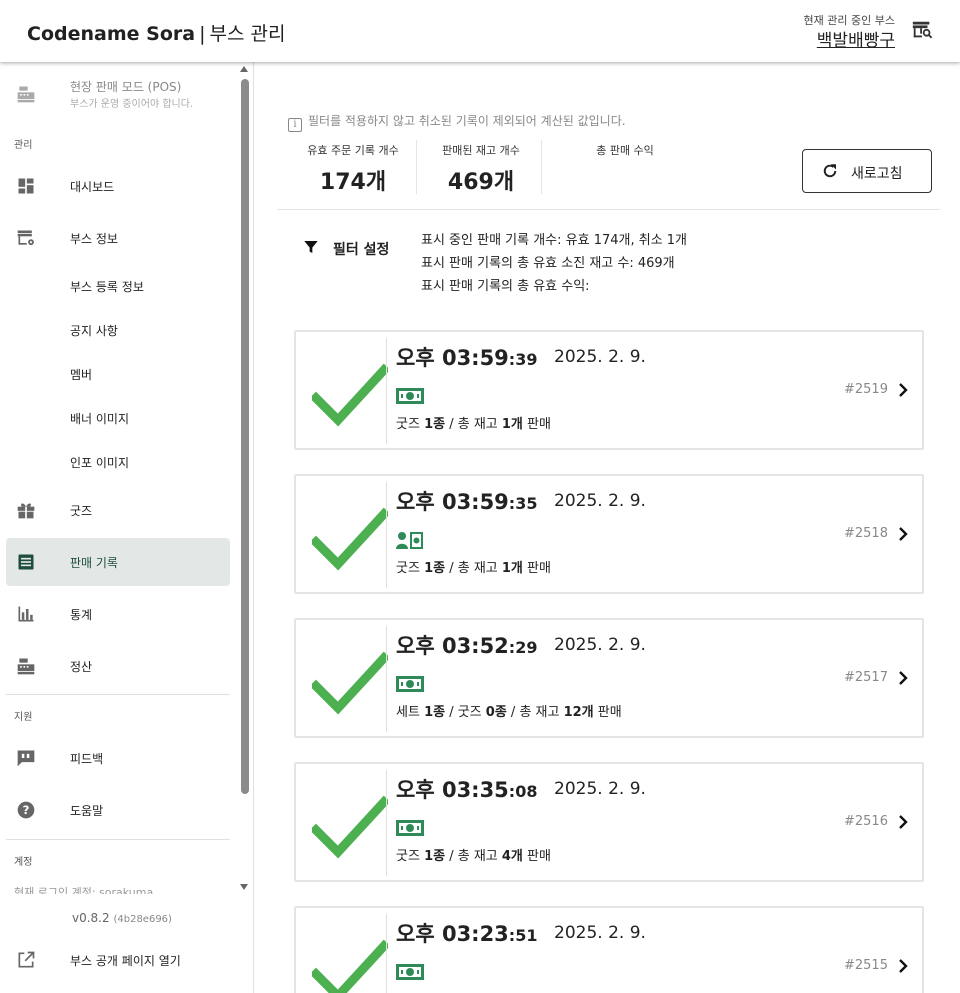 Image resolution: width=960 pixels, height=993 pixels. What do you see at coordinates (26, 511) in the screenshot?
I see `gift-icon` at bounding box center [26, 511].